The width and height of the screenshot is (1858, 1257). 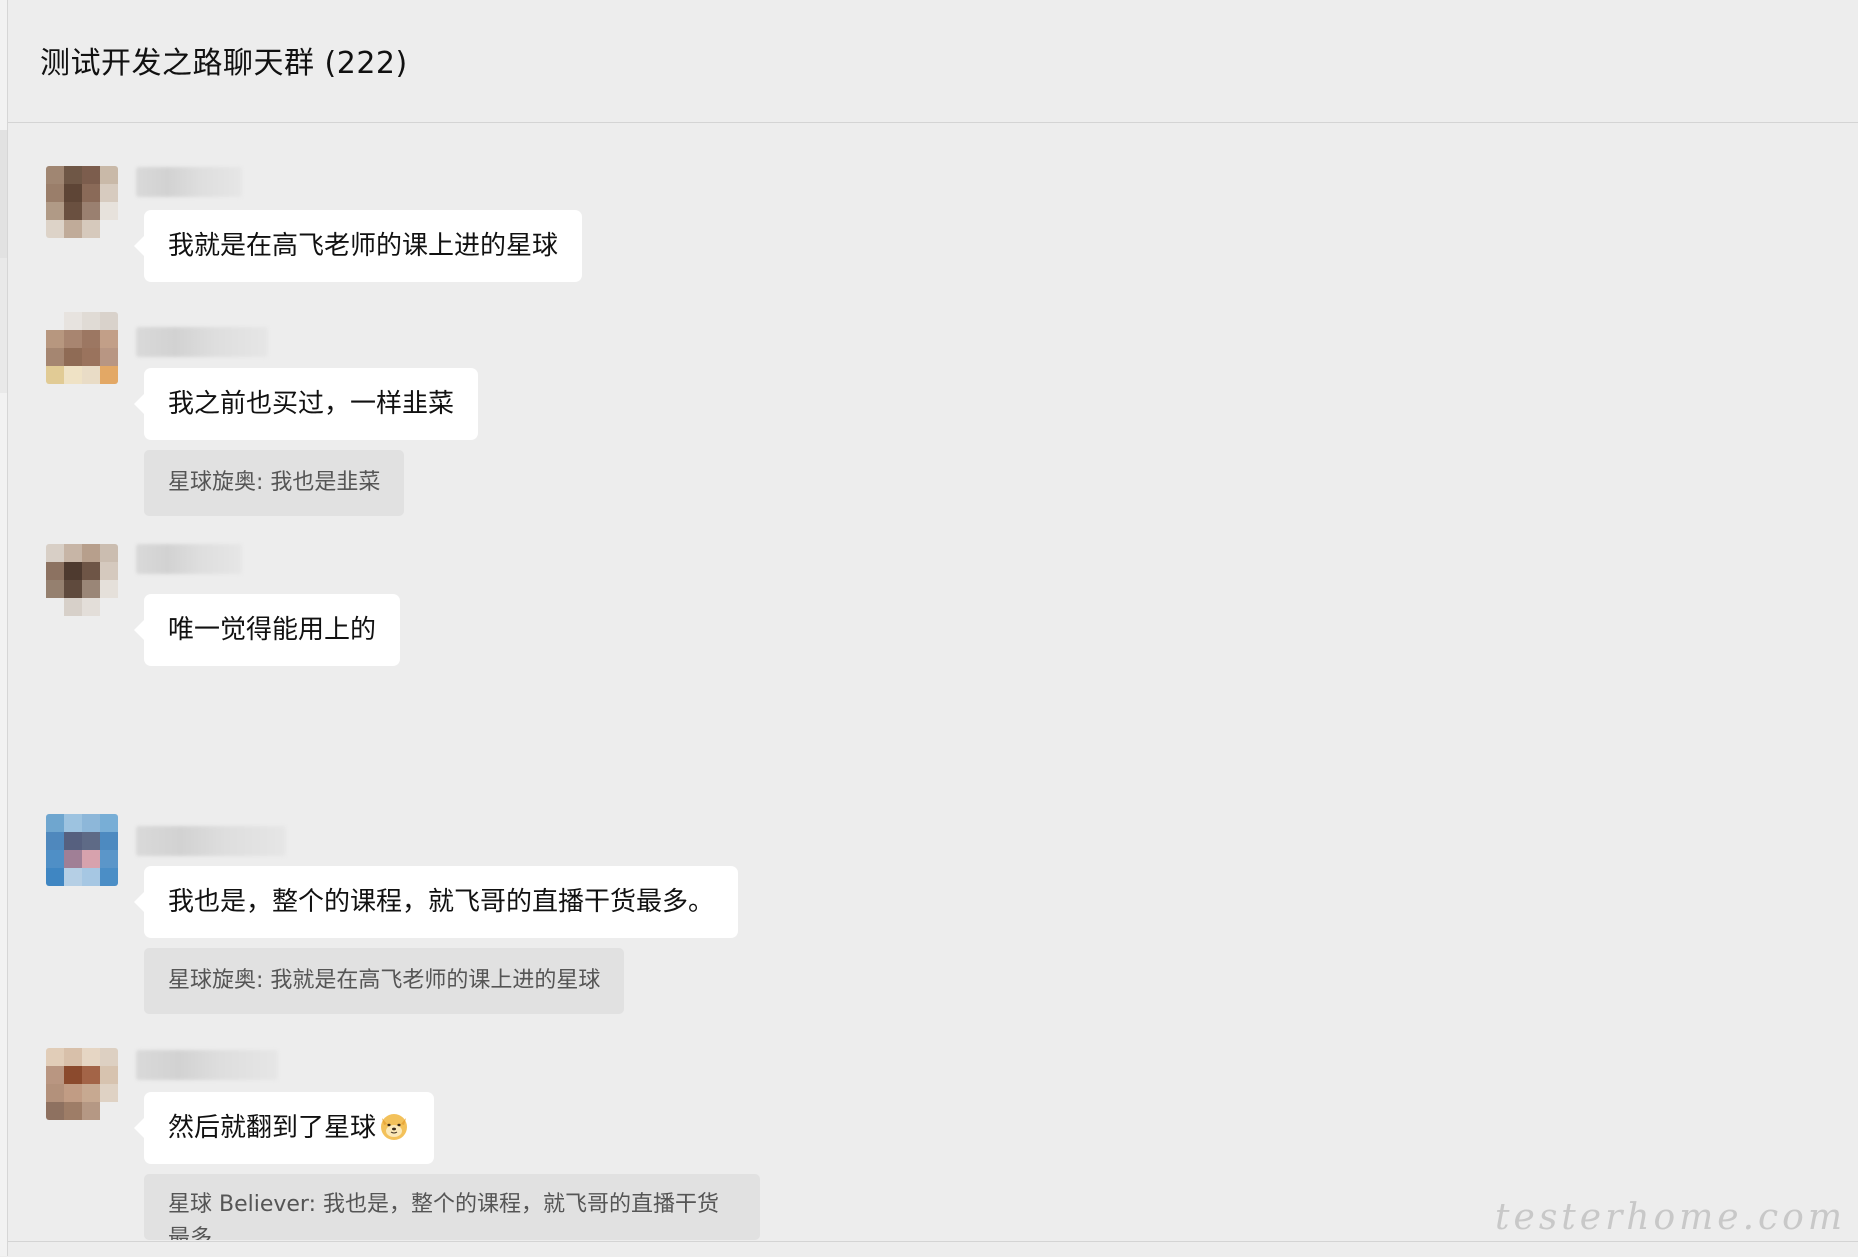 What do you see at coordinates (933, 61) in the screenshot?
I see `chat-header: 测试开发之路聊天群 (222)` at bounding box center [933, 61].